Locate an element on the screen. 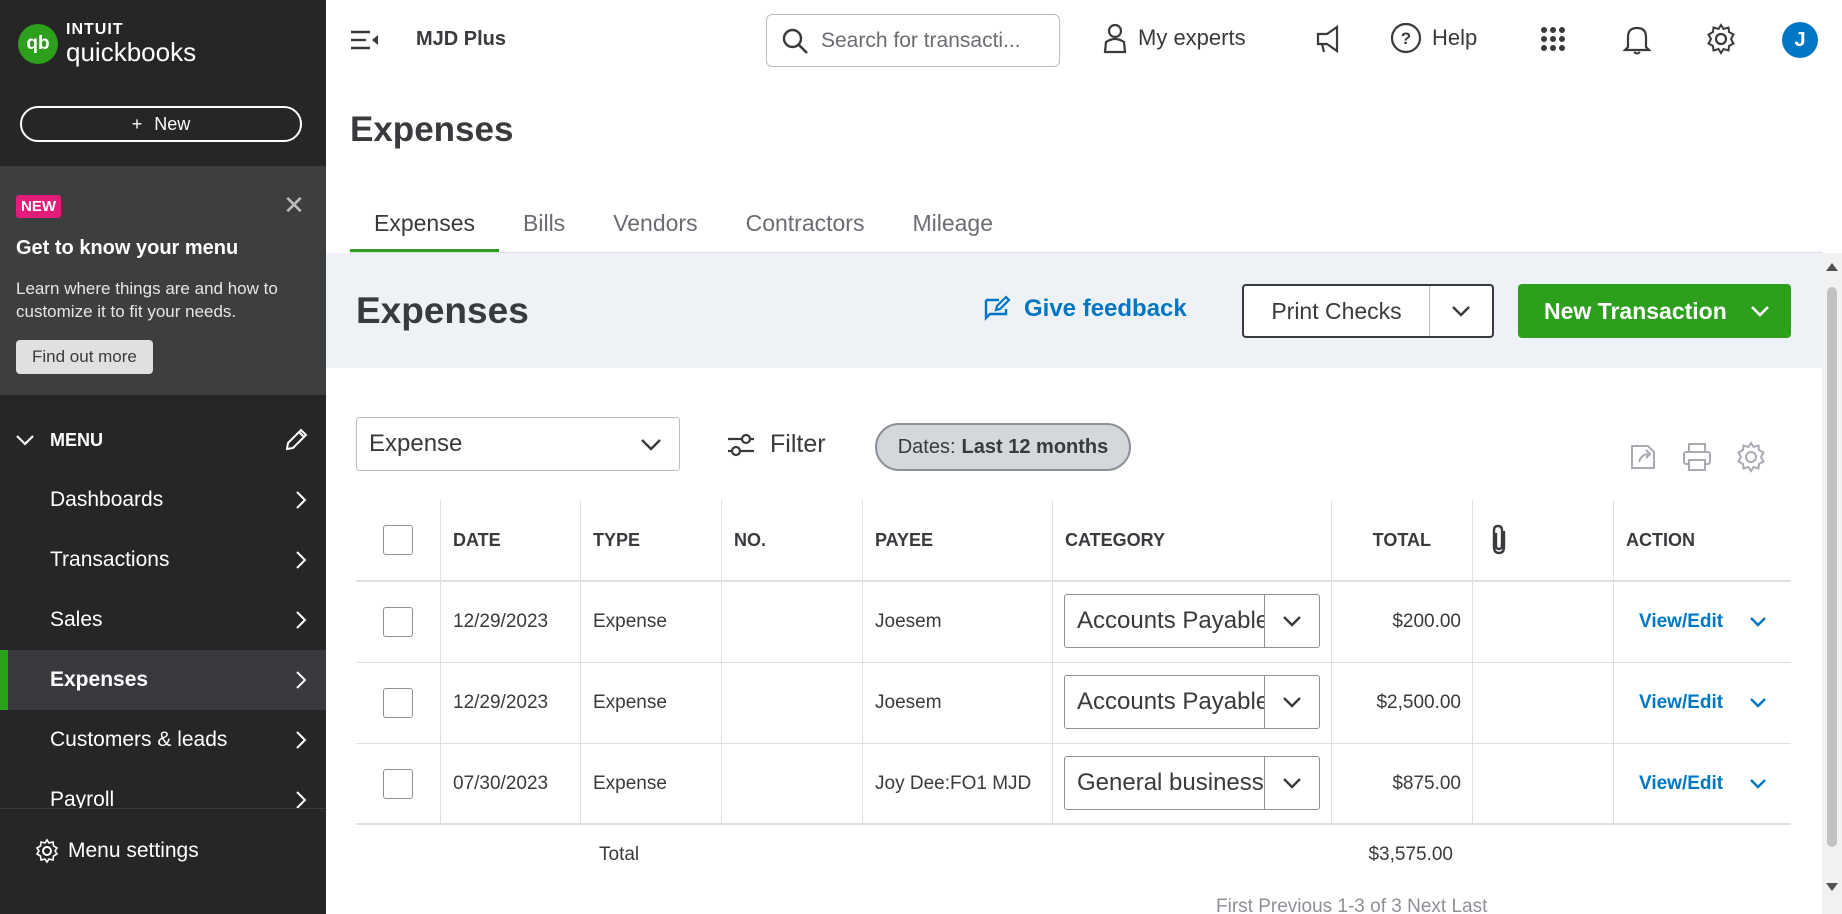  sidebar-item-expenses: Expenses is located at coordinates (163, 680).